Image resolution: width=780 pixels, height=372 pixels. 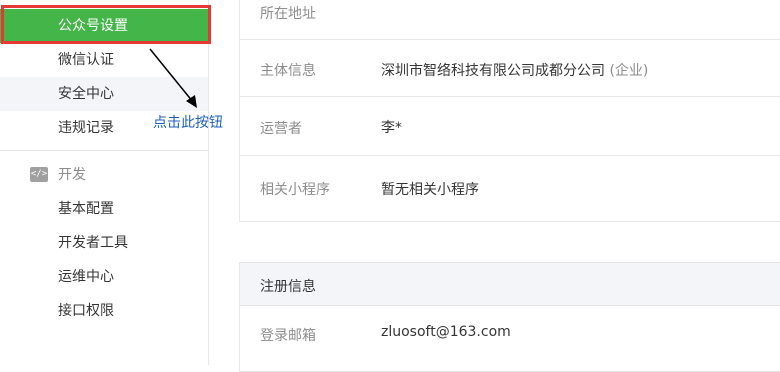 What do you see at coordinates (104, 150) in the screenshot?
I see `sidebar-divider` at bounding box center [104, 150].